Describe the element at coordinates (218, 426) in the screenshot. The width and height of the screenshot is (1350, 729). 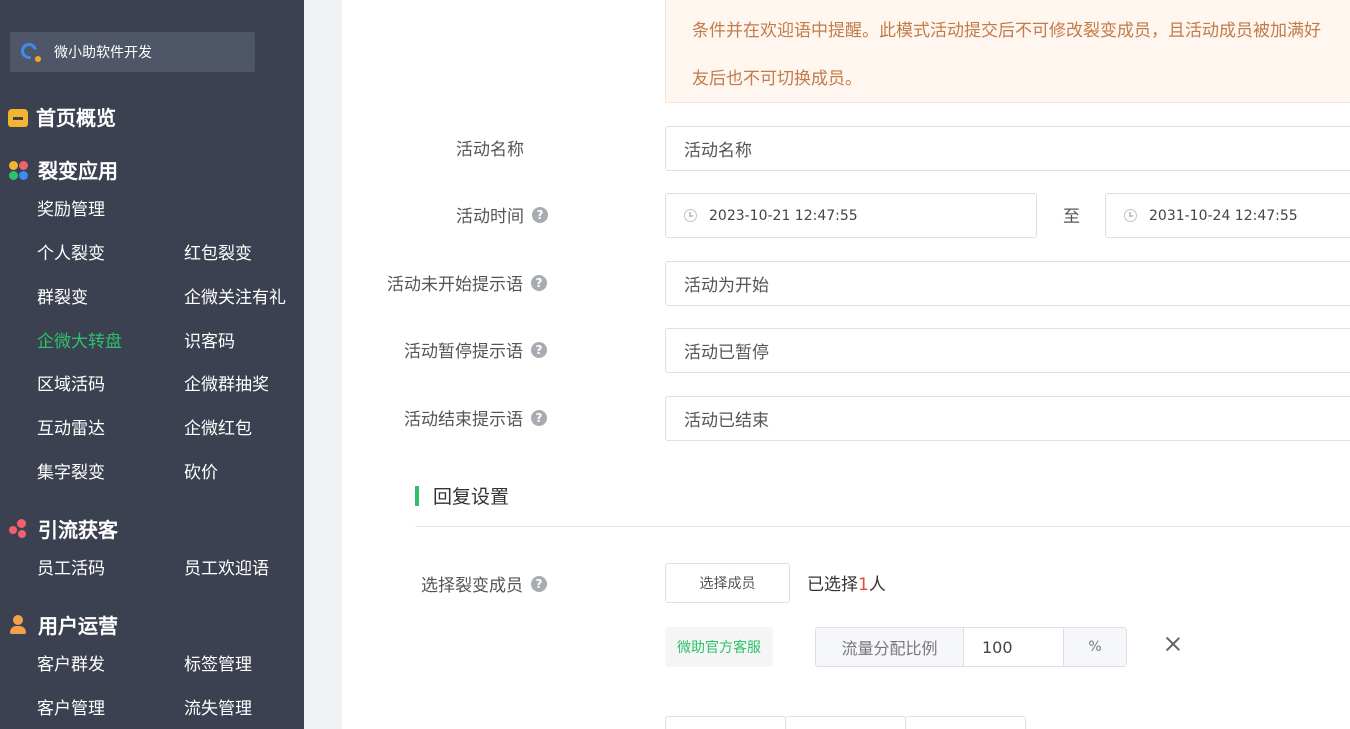
I see `nav-item-wecom-redpacket: 企微红包` at that location.